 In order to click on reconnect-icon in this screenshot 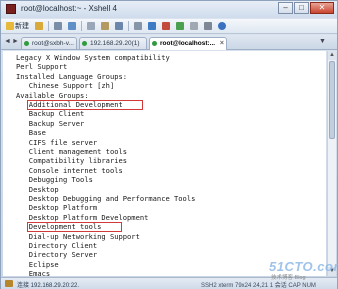, I will do `click(72, 26)`.